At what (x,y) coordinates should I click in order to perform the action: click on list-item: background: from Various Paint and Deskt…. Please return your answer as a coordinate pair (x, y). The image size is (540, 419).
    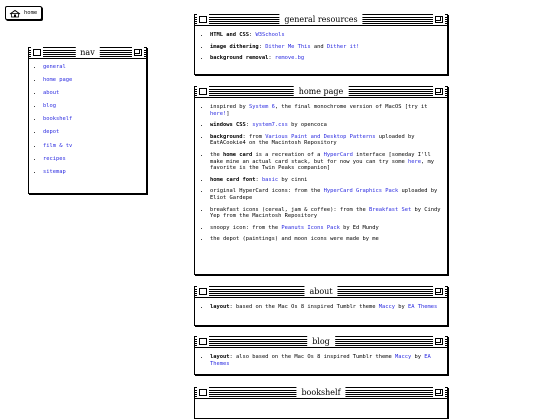
    Looking at the image, I should click on (325, 140).